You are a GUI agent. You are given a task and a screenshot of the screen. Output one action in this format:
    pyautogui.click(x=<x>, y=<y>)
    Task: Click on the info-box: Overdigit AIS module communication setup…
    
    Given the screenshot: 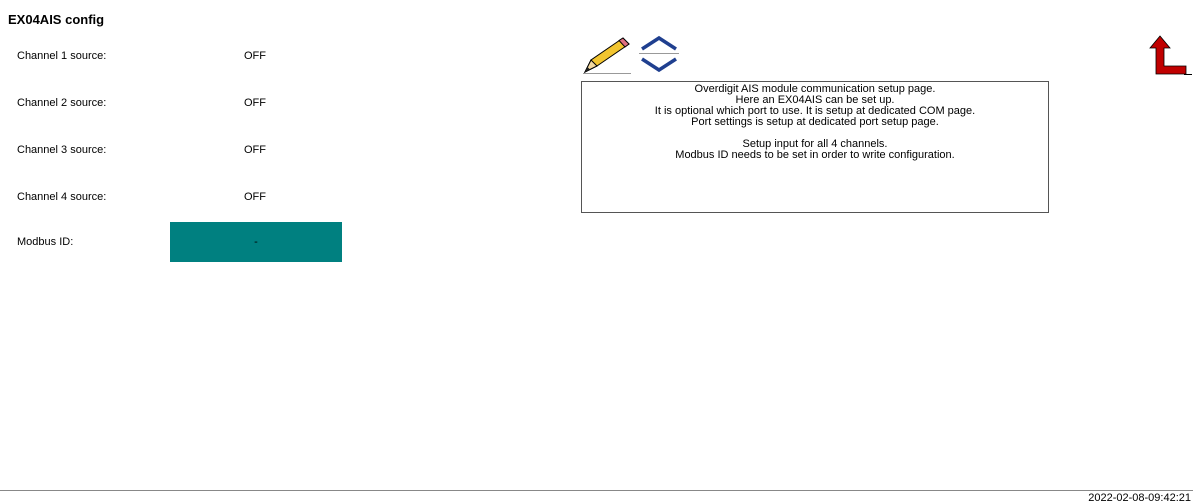 What is the action you would take?
    pyautogui.click(x=815, y=147)
    